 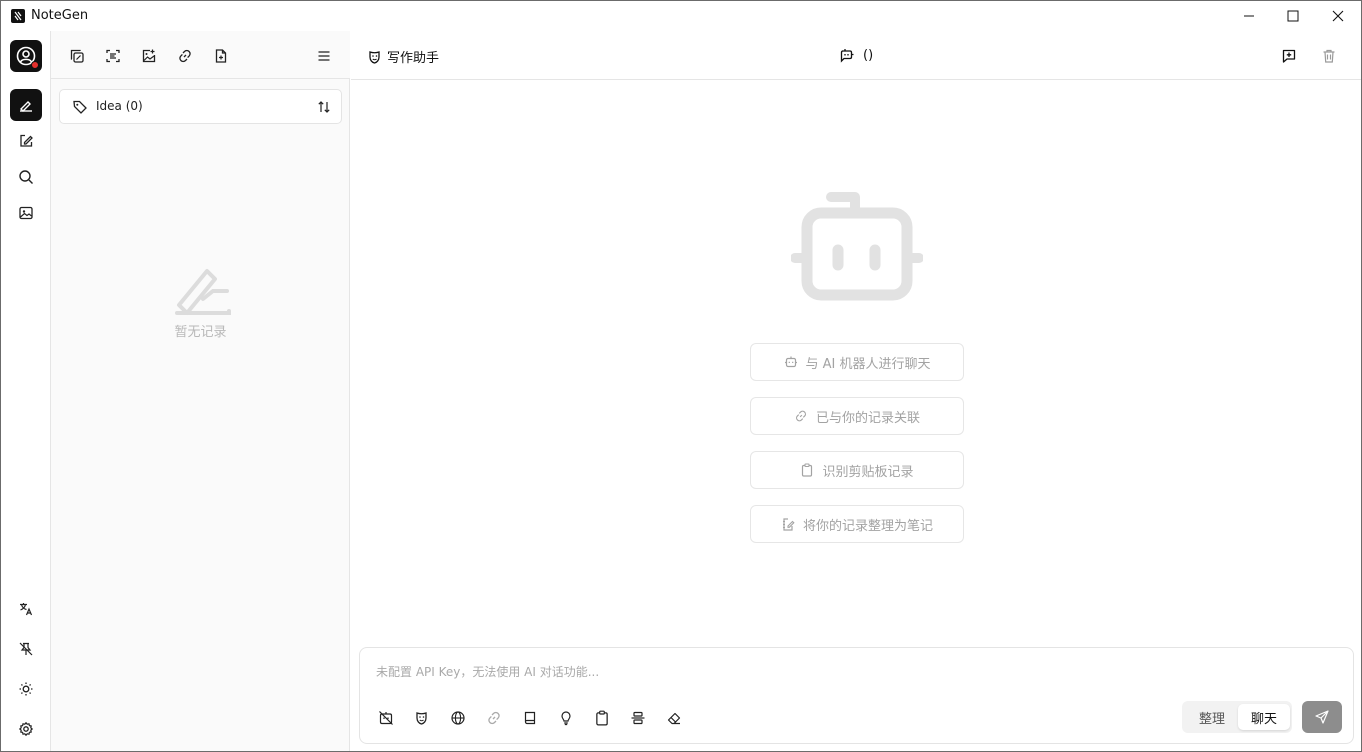 I want to click on chat-header: 写作助手 (), so click(x=856, y=55).